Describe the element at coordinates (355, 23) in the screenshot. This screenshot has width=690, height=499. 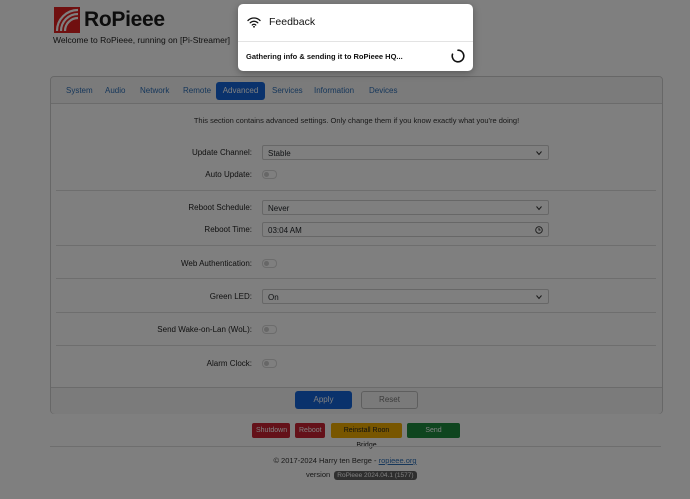
I see `modal-header: Feedback` at that location.